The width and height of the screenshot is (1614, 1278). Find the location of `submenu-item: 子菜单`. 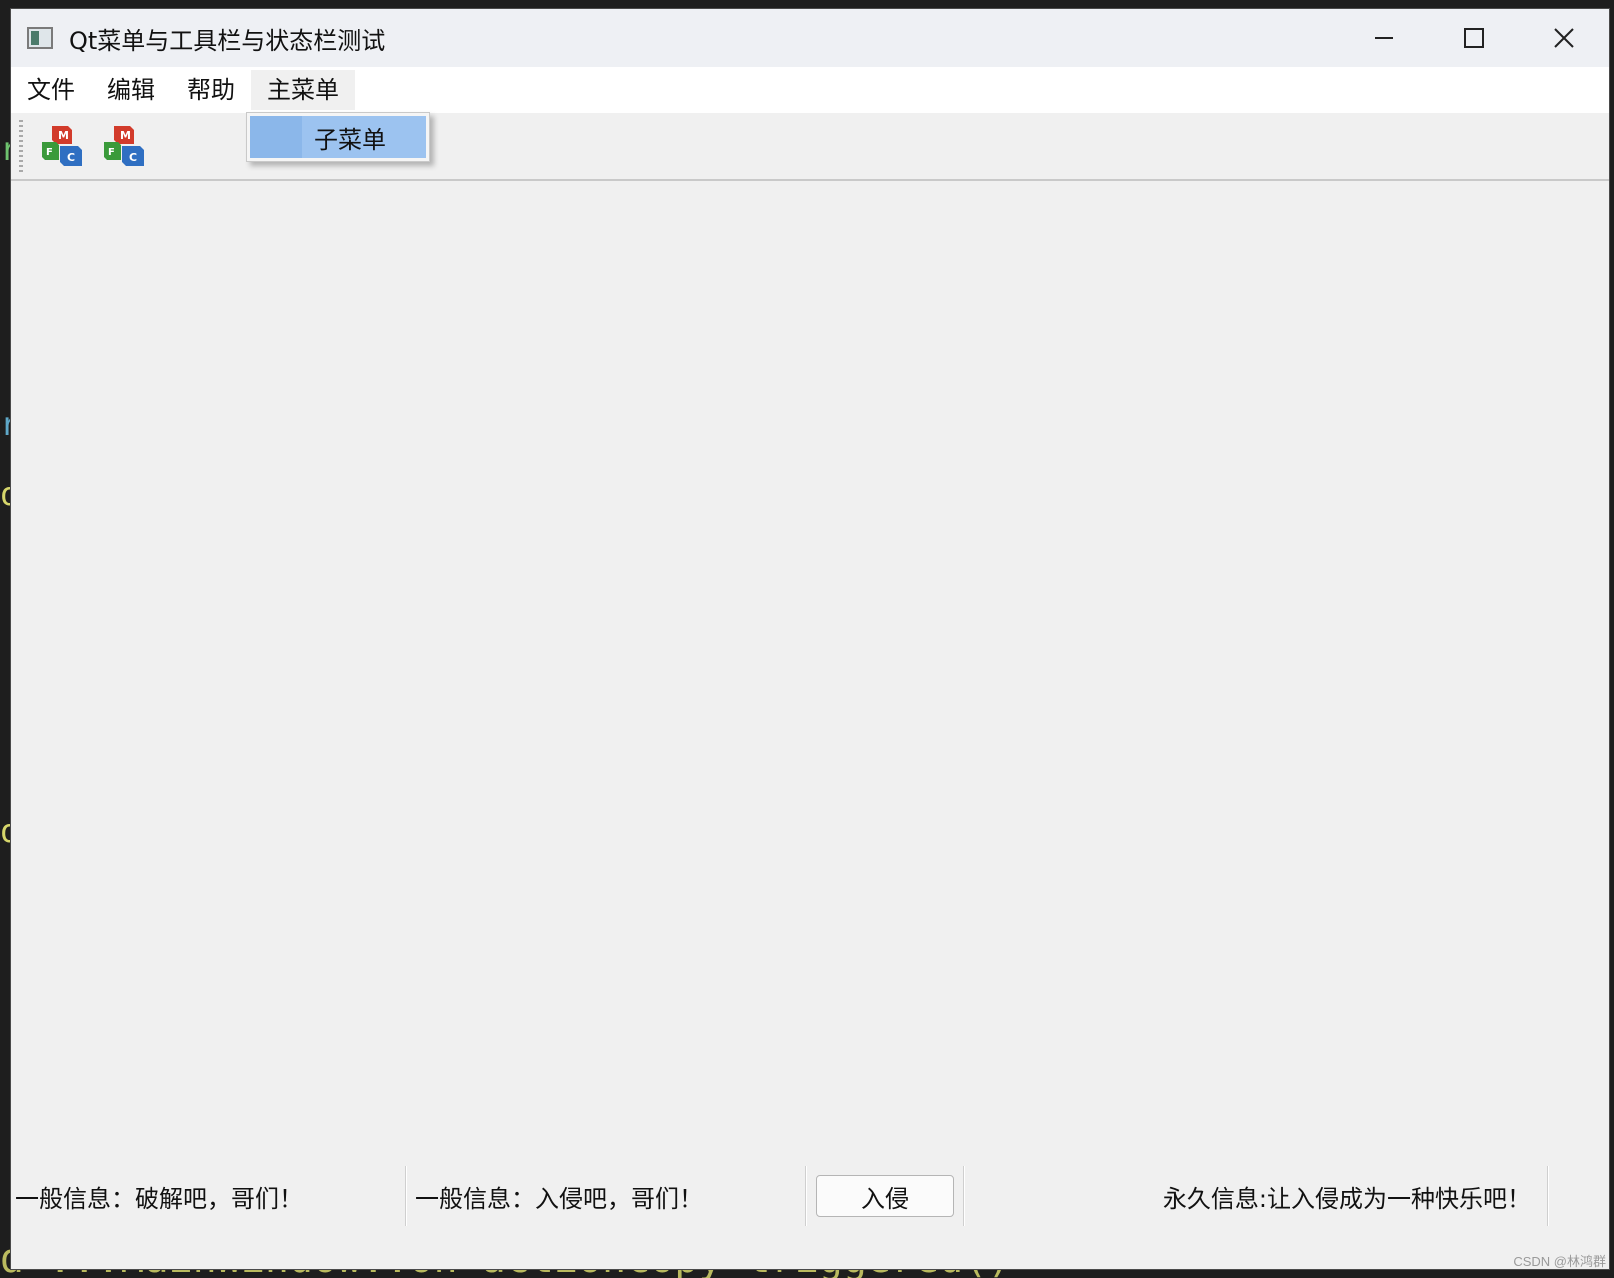

submenu-item: 子菜单 is located at coordinates (338, 137).